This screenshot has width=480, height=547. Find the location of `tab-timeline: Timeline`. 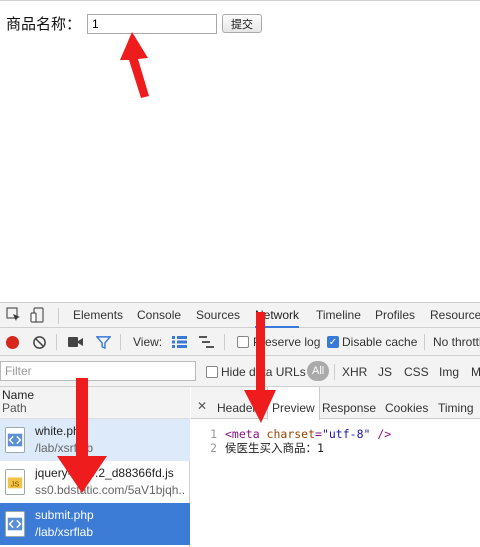

tab-timeline: Timeline is located at coordinates (338, 315).